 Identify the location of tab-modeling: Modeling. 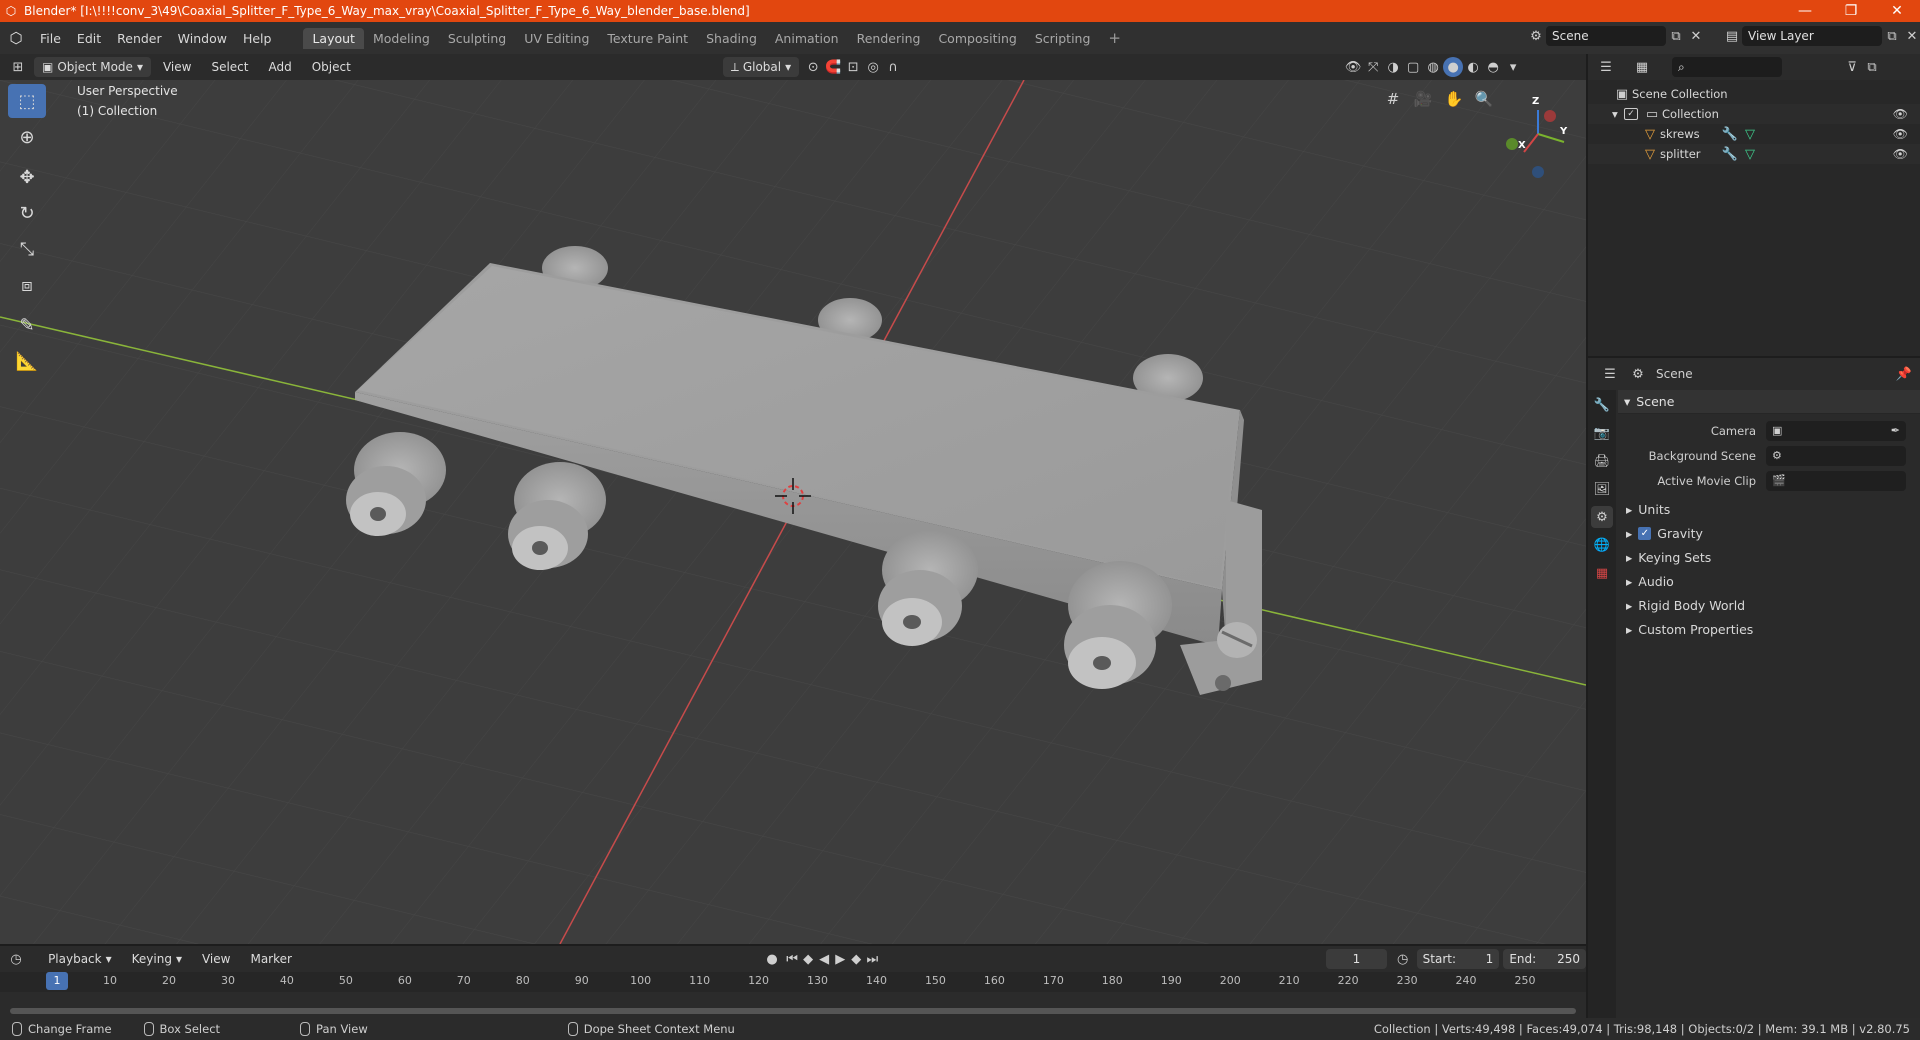
(401, 38).